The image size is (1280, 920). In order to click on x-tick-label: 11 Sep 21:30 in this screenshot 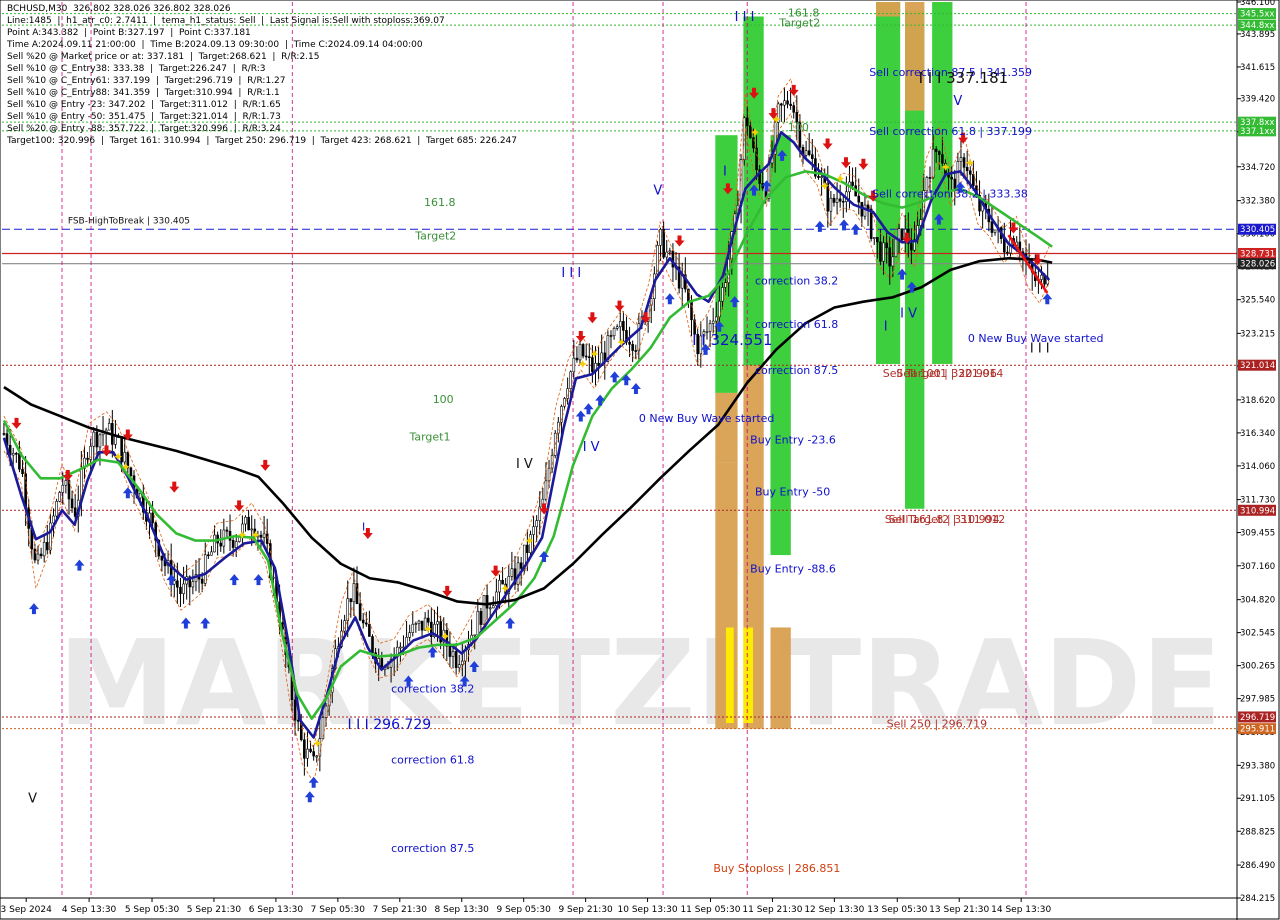, I will do `click(772, 910)`.